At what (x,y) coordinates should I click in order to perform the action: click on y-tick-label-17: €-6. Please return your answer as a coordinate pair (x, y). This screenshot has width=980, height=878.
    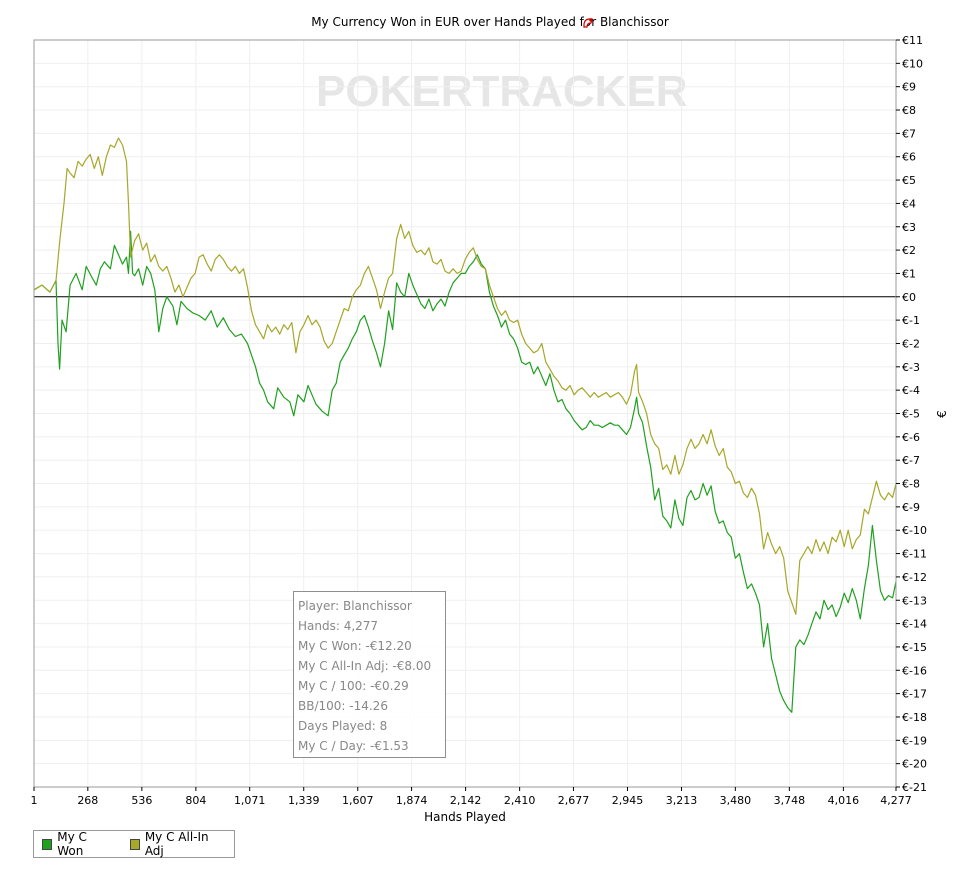
    Looking at the image, I should click on (911, 437).